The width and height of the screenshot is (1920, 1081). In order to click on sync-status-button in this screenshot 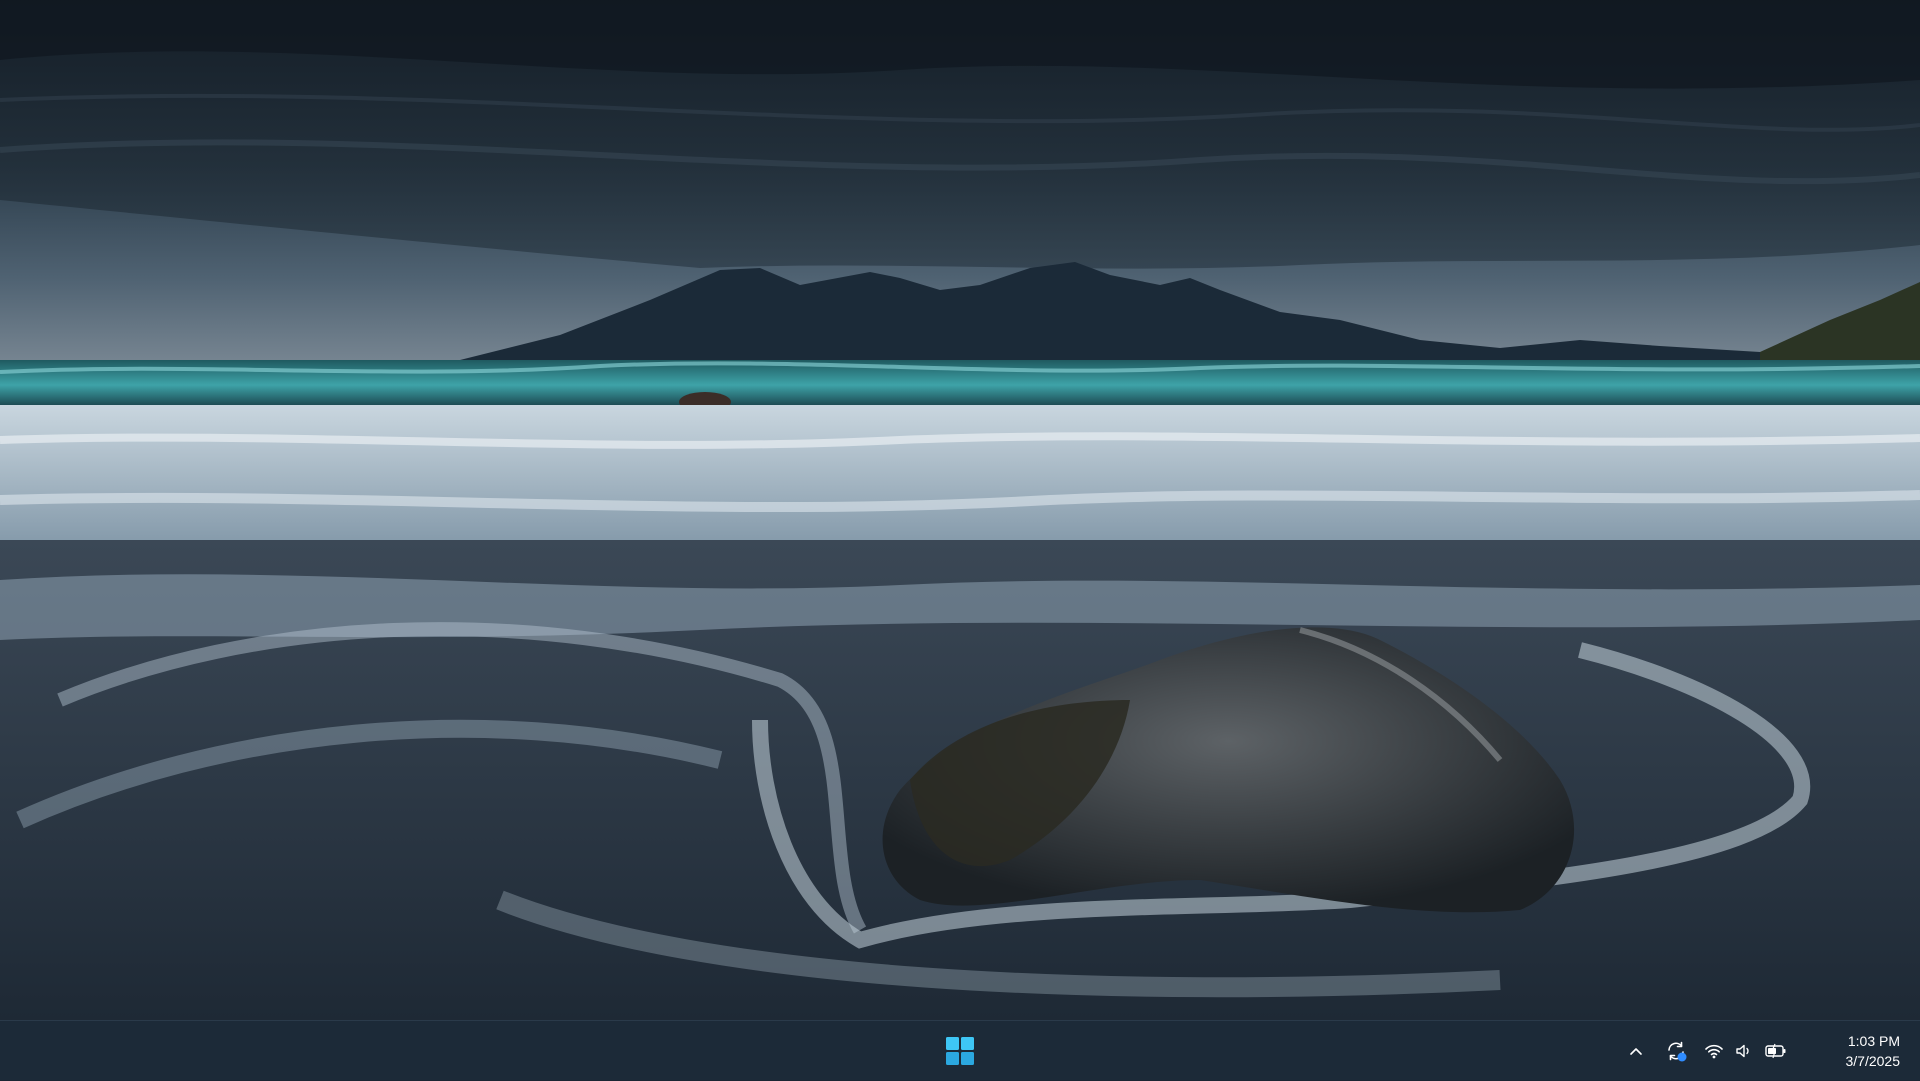, I will do `click(1676, 1051)`.